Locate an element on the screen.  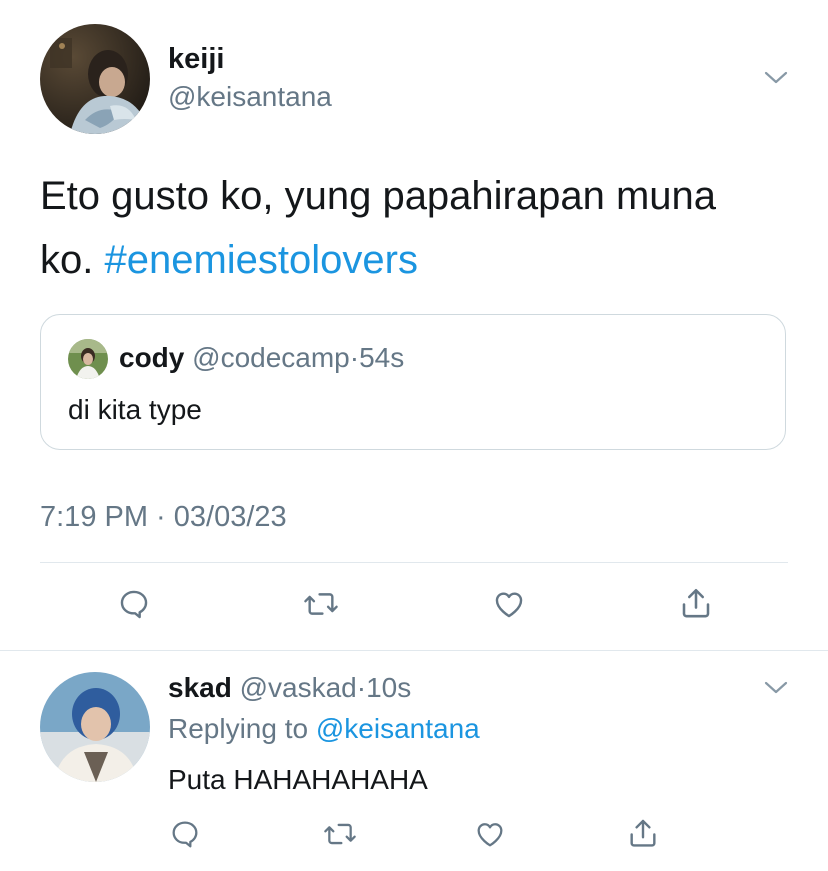
reply-author-name: skad is located at coordinates (200, 687).